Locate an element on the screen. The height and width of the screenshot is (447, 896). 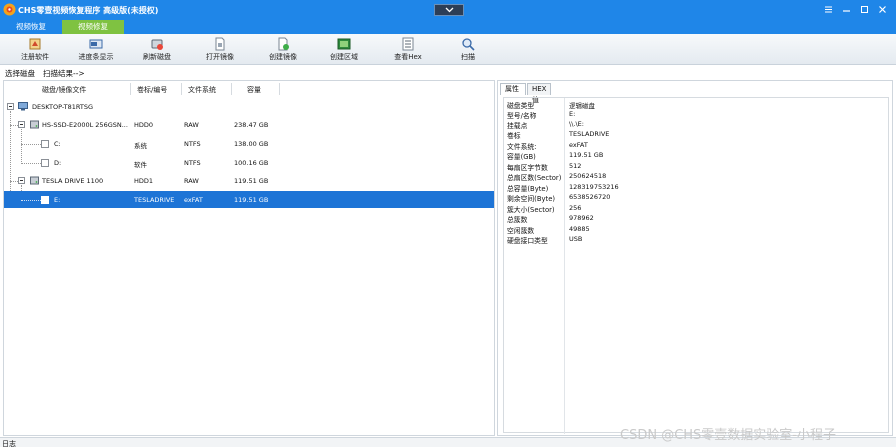
property-row: 总扇区数(Sector) 250624518 is located at coordinates (696, 176).